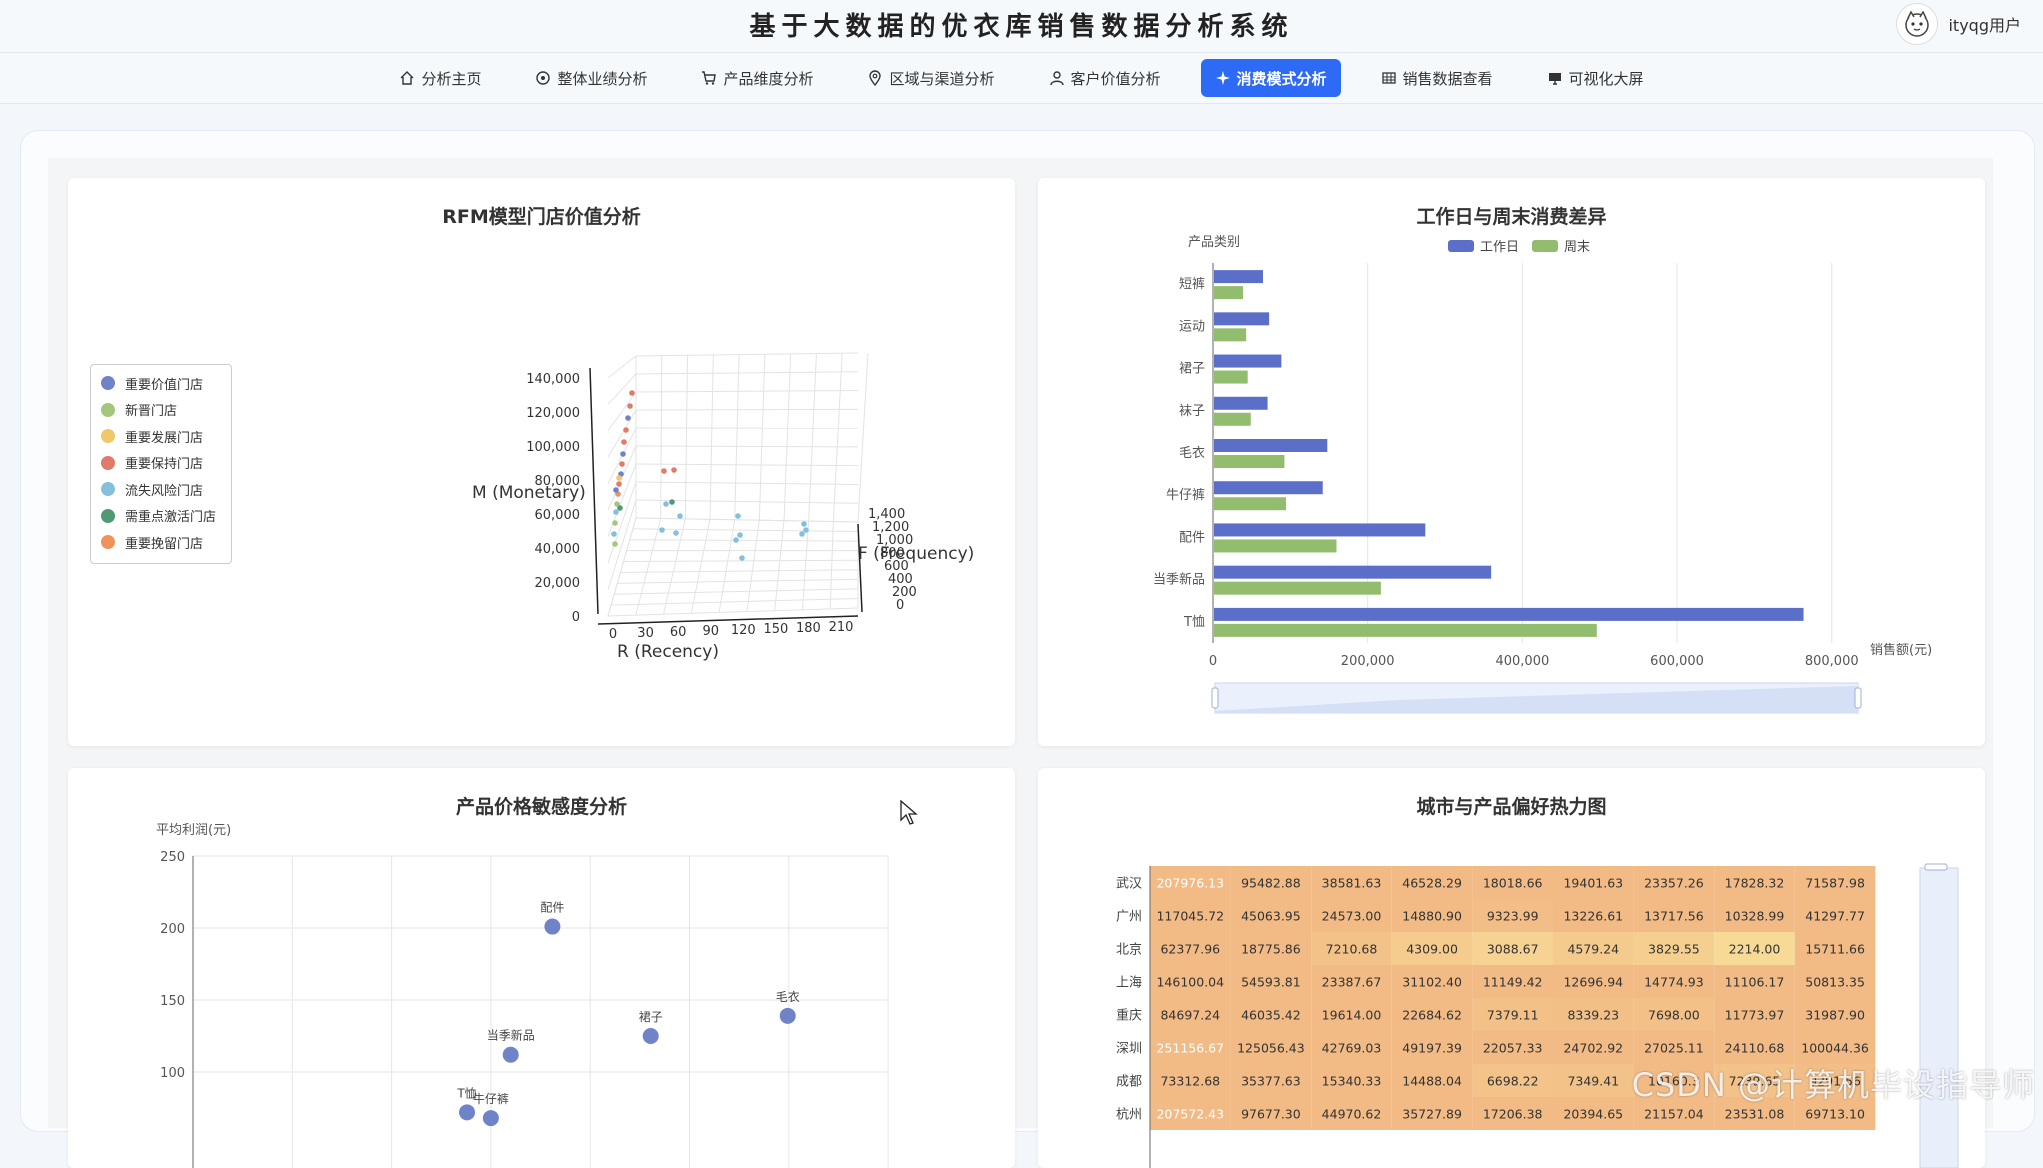  Describe the element at coordinates (1432, 1048) in the screenshot. I see `heatmap-cell-label: 49197.39` at that location.